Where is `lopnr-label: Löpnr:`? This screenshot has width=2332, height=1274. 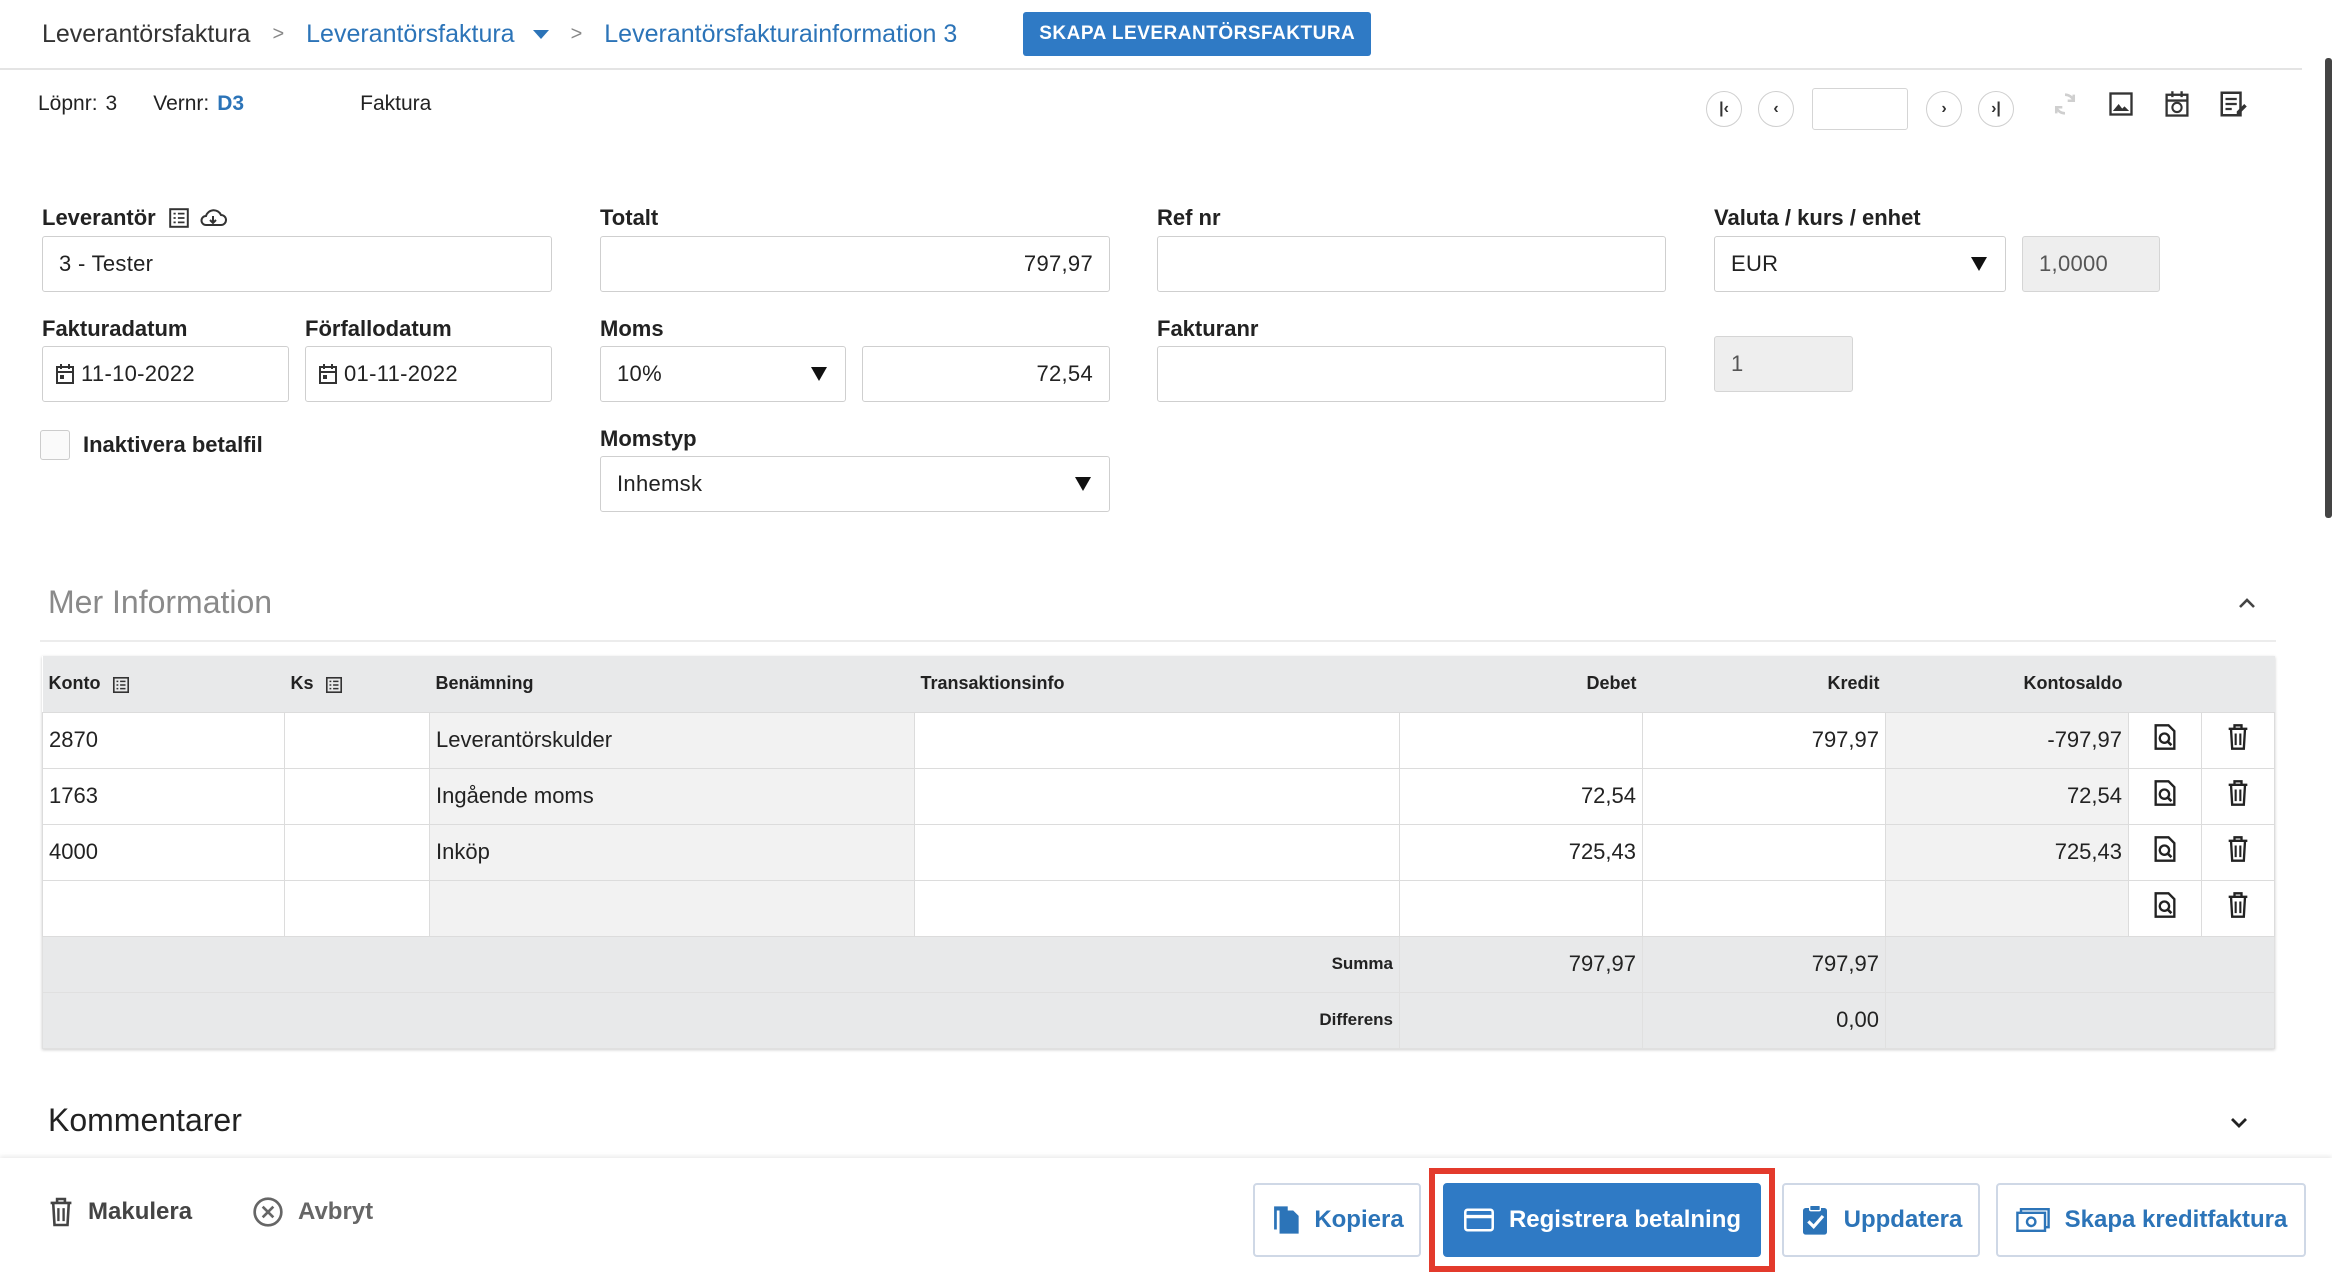 lopnr-label: Löpnr: is located at coordinates (68, 103).